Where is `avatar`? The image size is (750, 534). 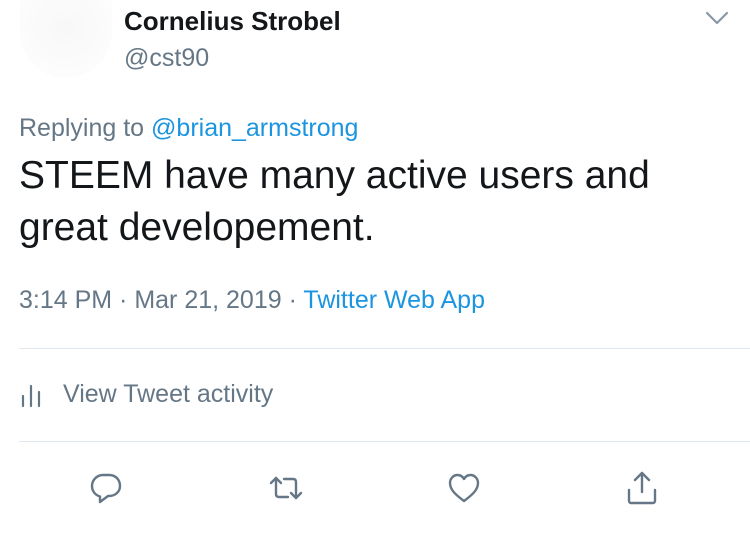
avatar is located at coordinates (66, 39).